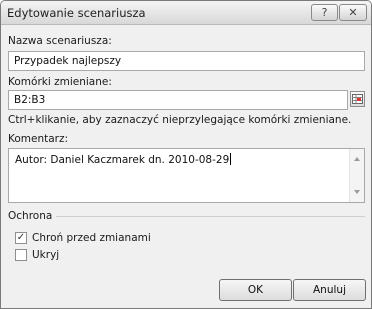 Image resolution: width=372 pixels, height=309 pixels. I want to click on comment-label: Komentarz:, so click(38, 139).